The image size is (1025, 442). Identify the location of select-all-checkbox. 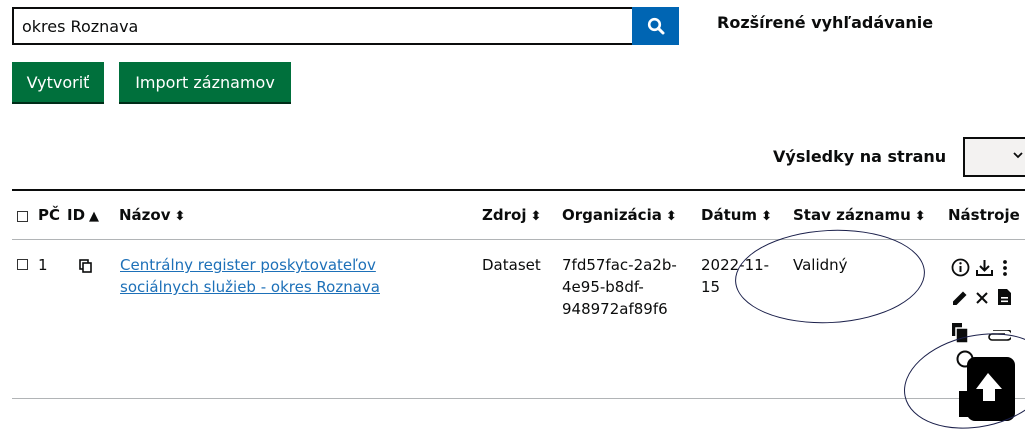
(22, 216).